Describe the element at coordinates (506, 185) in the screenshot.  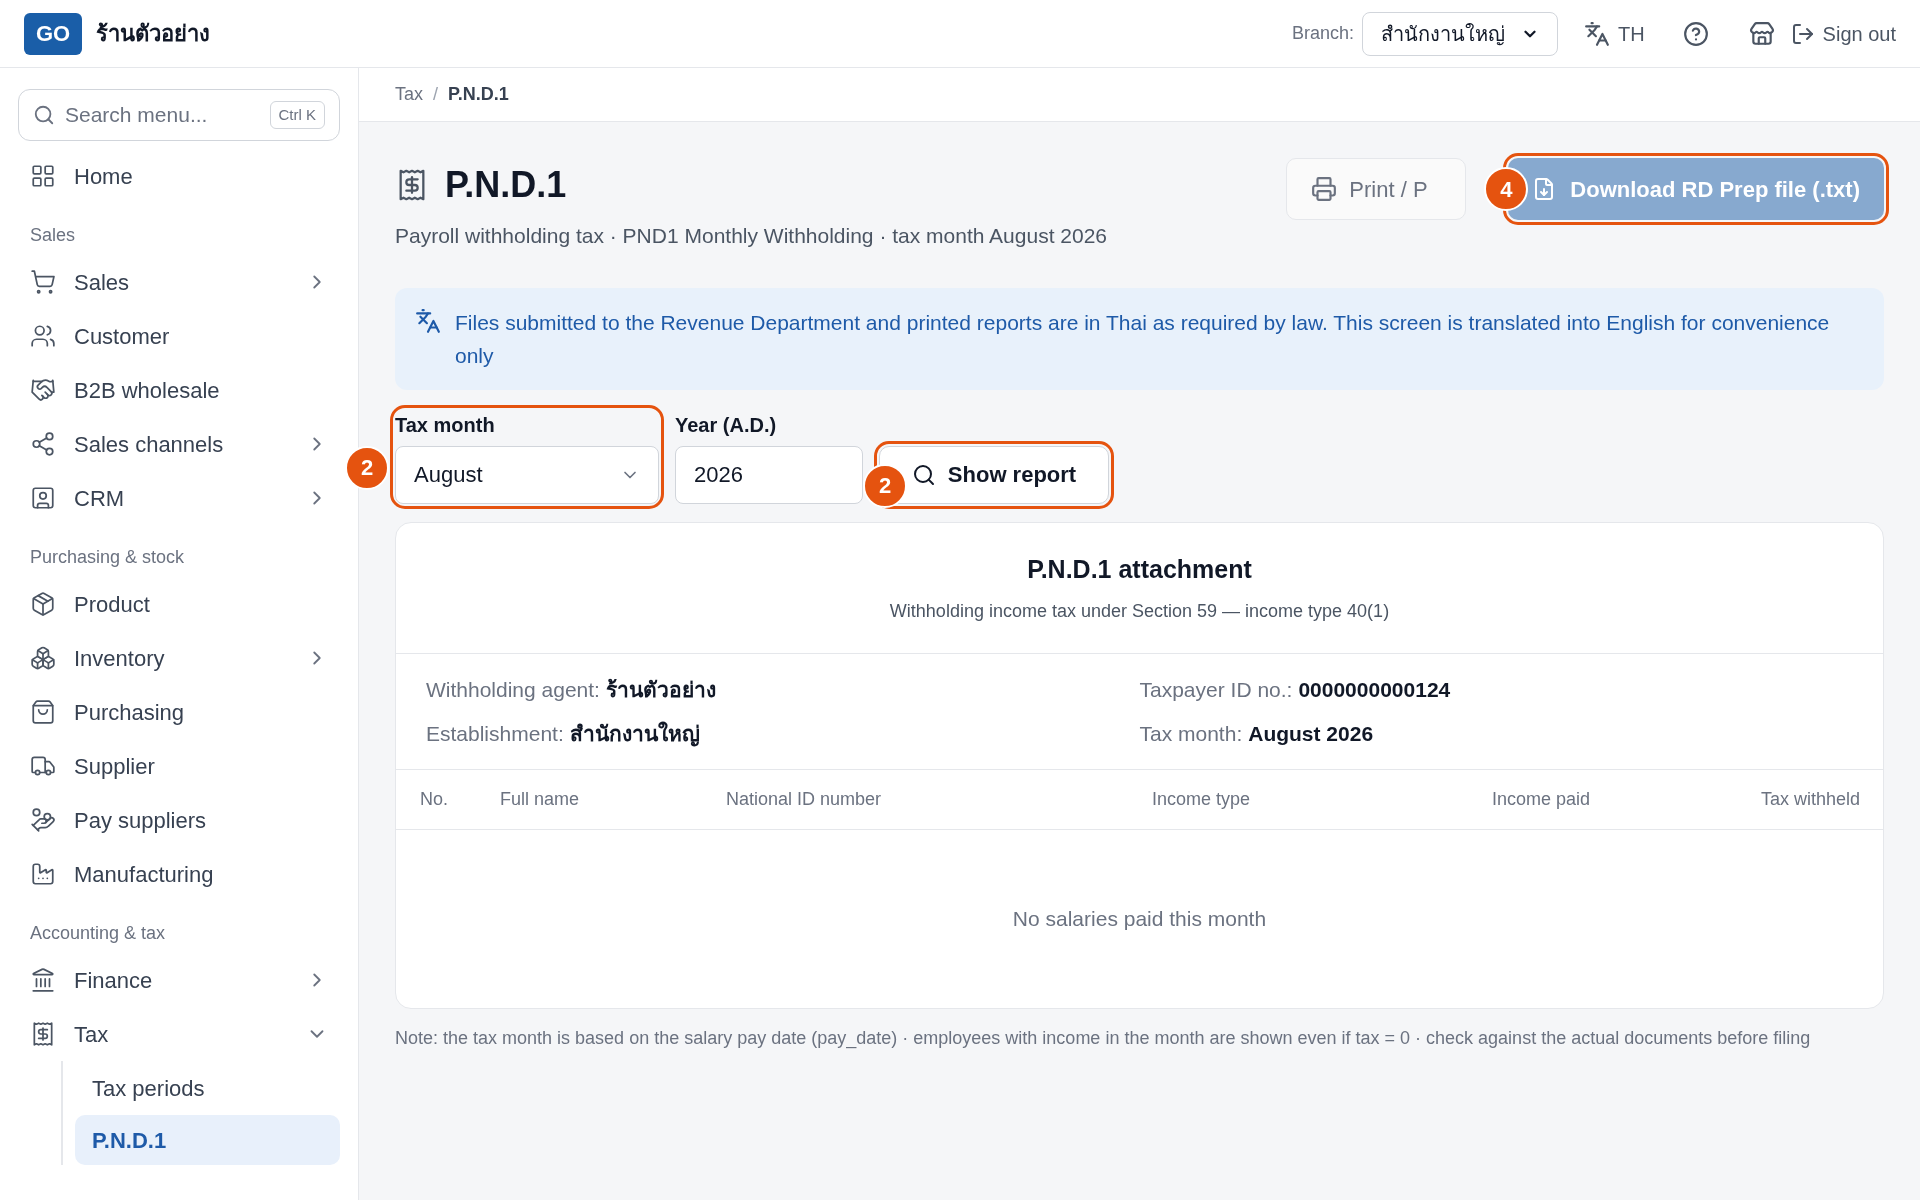
I see `page-title: P.N.D.1` at that location.